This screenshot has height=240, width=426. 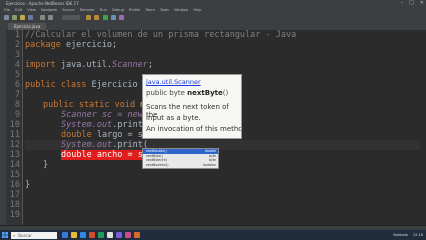 What do you see at coordinates (71, 17) in the screenshot?
I see `config-select` at bounding box center [71, 17].